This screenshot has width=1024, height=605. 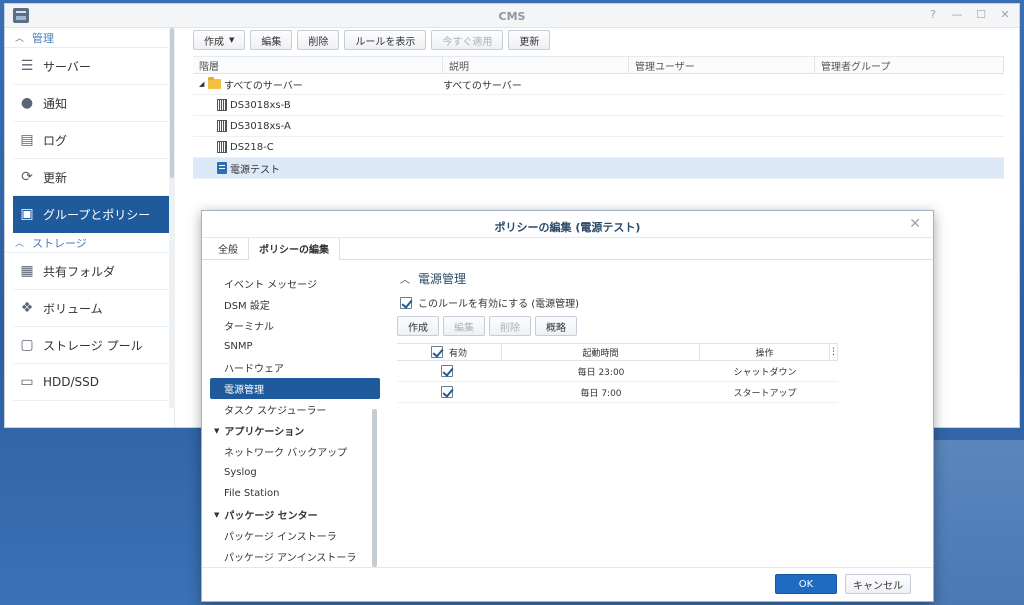 I want to click on section-header: ︿ 電源管理, so click(x=658, y=278).